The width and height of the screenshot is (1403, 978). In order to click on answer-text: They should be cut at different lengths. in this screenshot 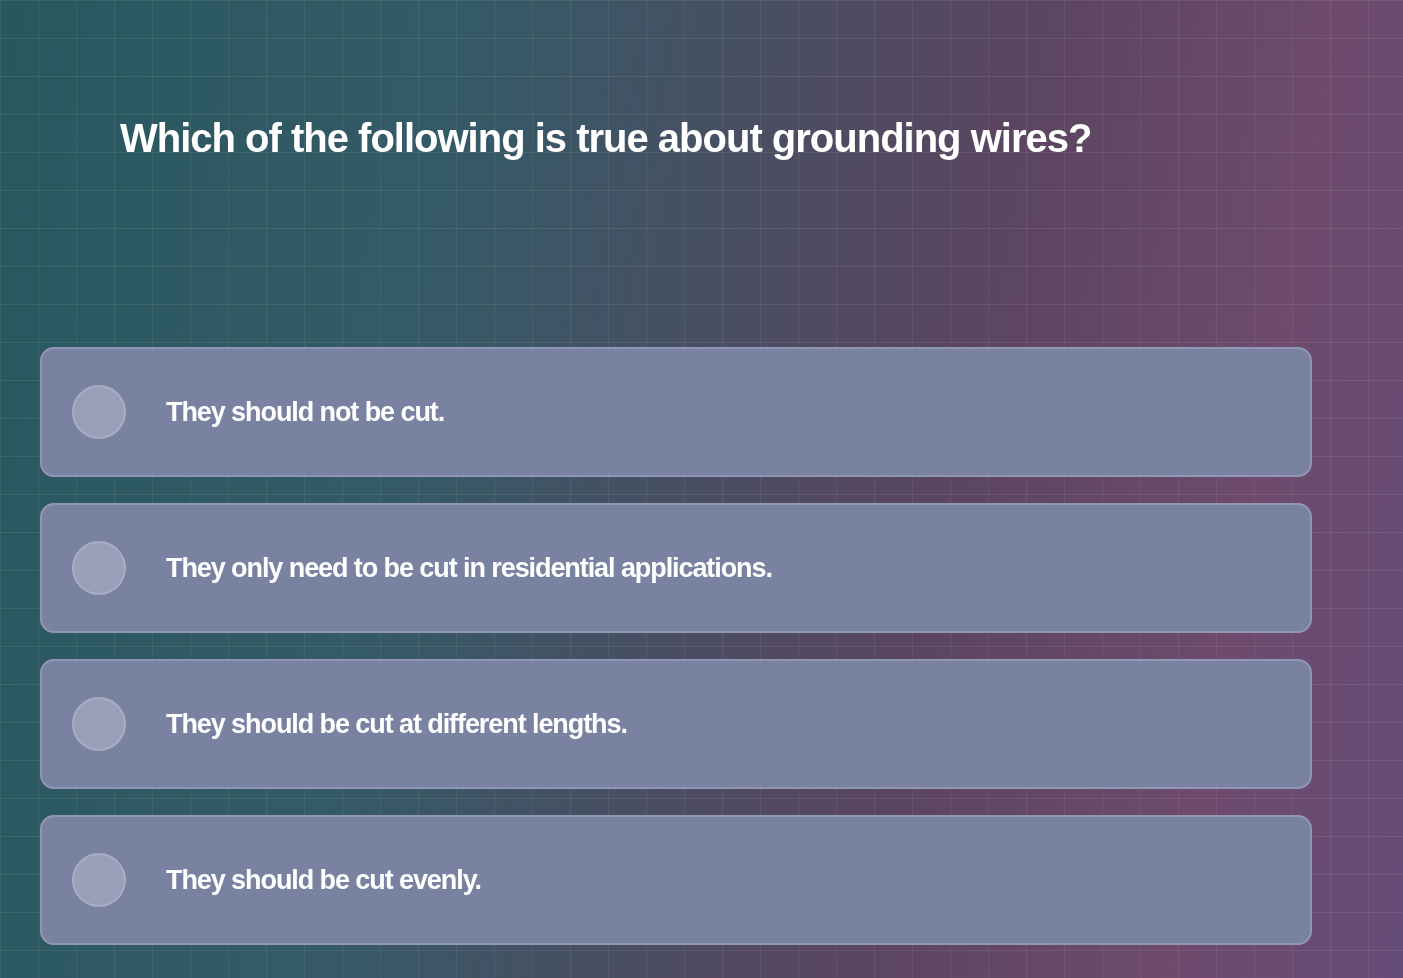, I will do `click(396, 724)`.